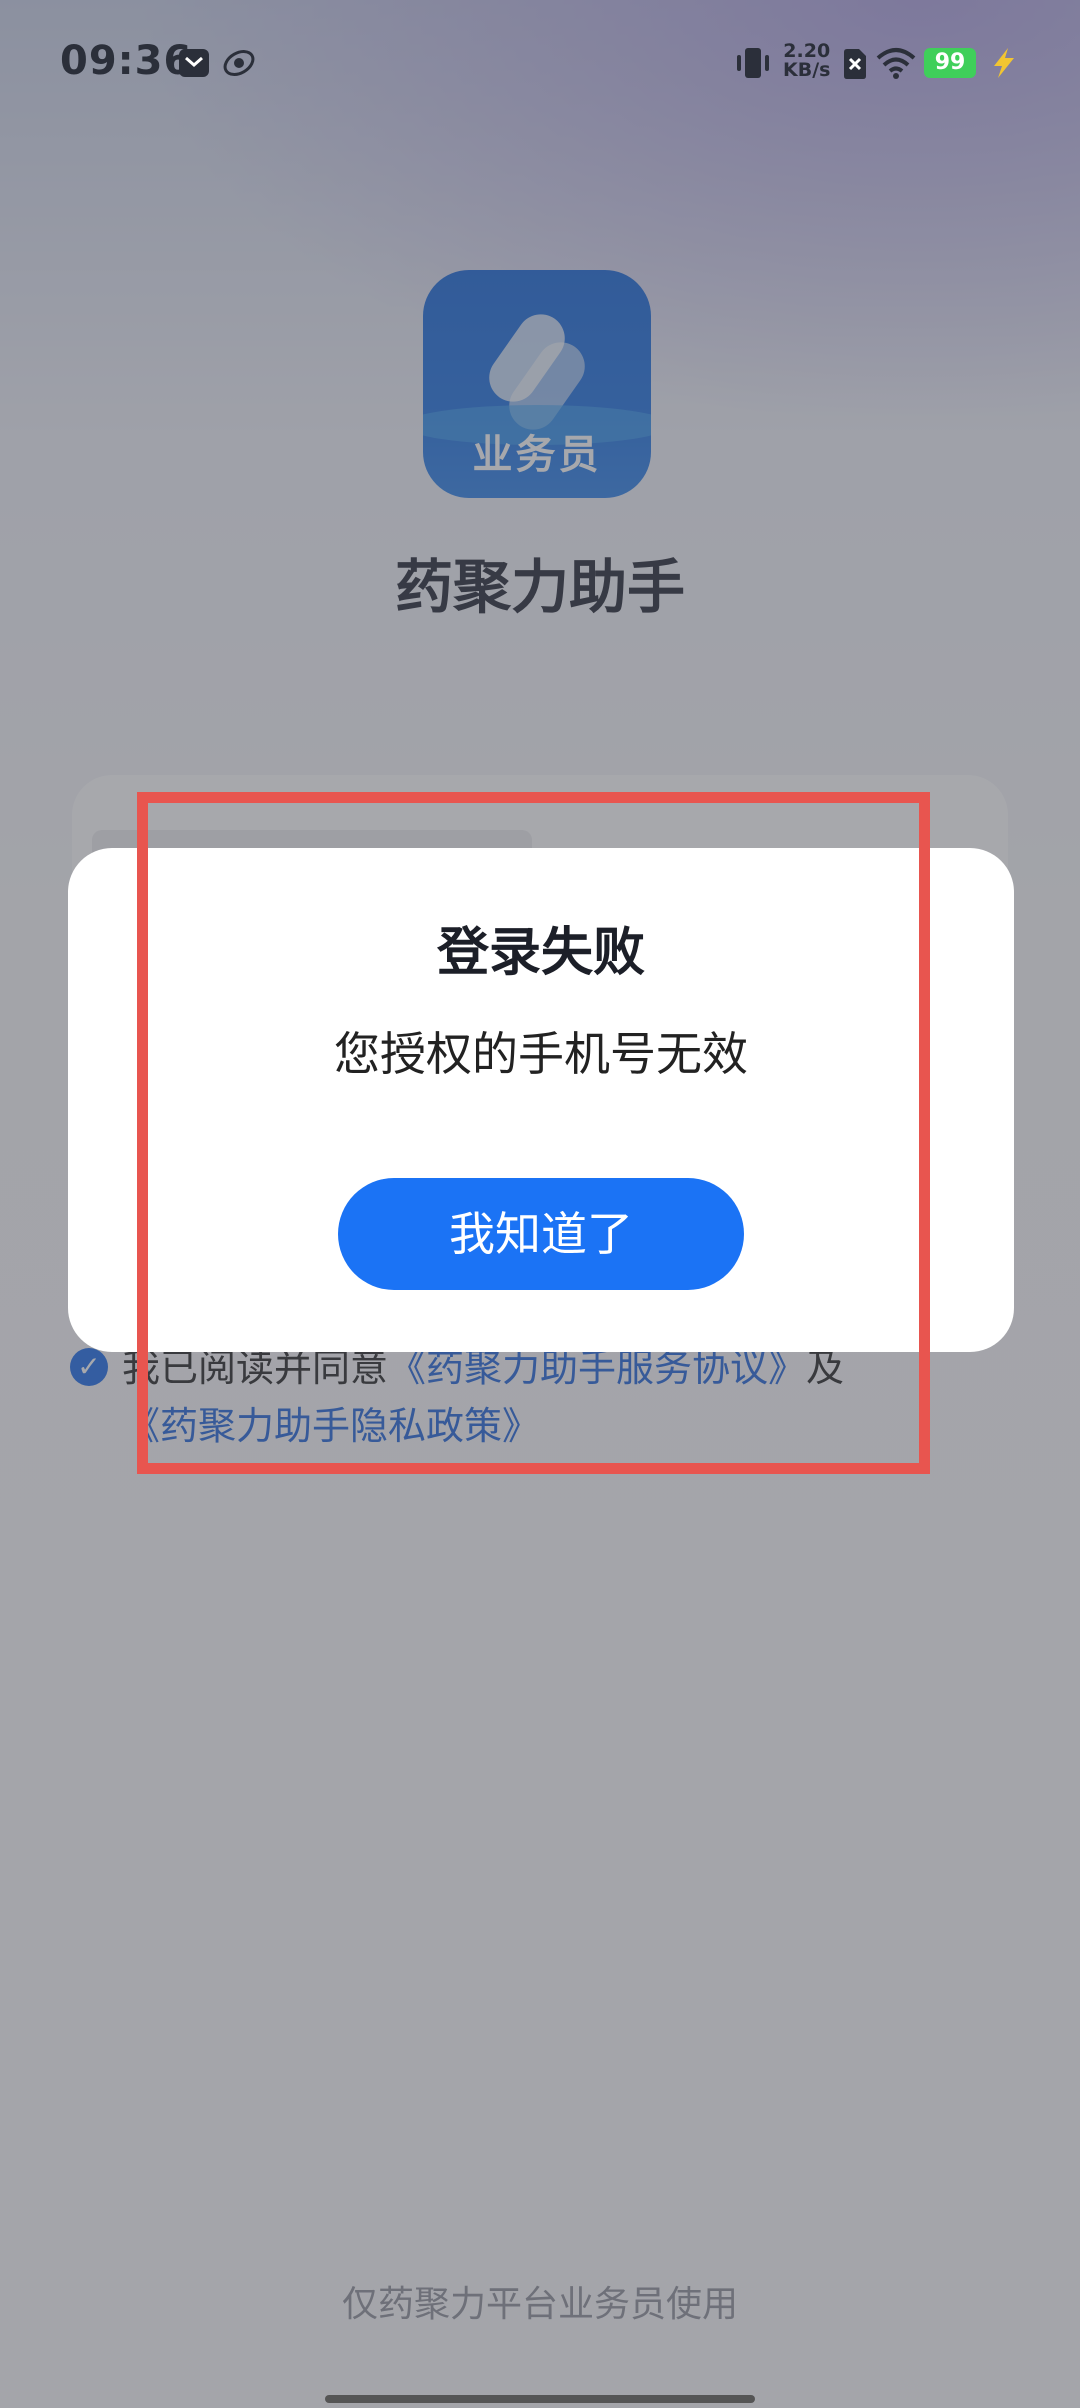  Describe the element at coordinates (540, 60) in the screenshot. I see `status-bar: 09:36 2.20 KB/s 99` at that location.